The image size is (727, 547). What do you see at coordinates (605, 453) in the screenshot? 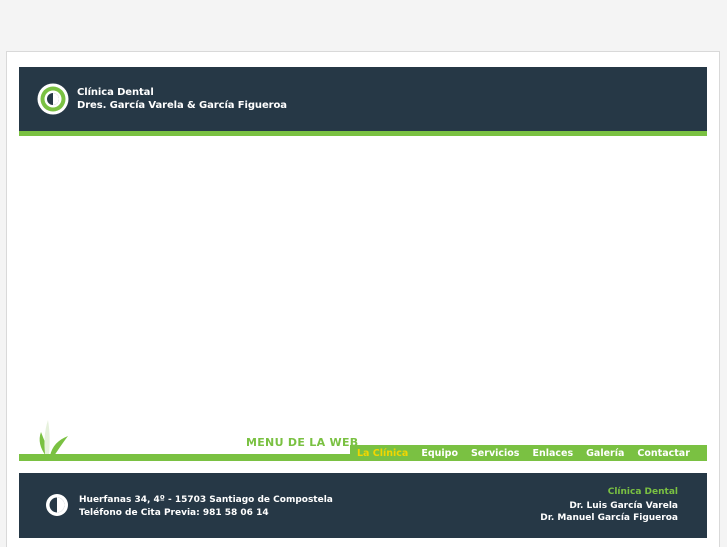
I see `nav-item-galeria: Galería` at bounding box center [605, 453].